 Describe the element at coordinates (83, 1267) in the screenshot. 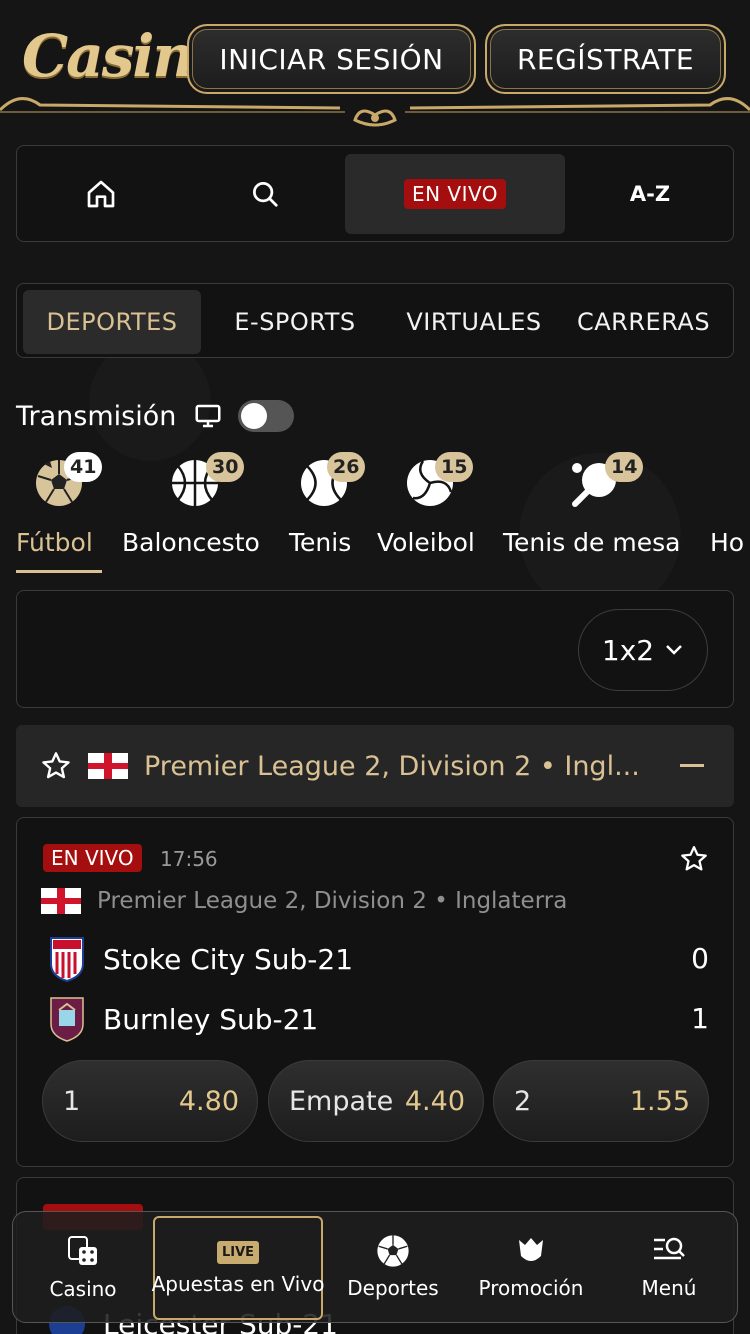

I see `nav-casino: Casino` at that location.